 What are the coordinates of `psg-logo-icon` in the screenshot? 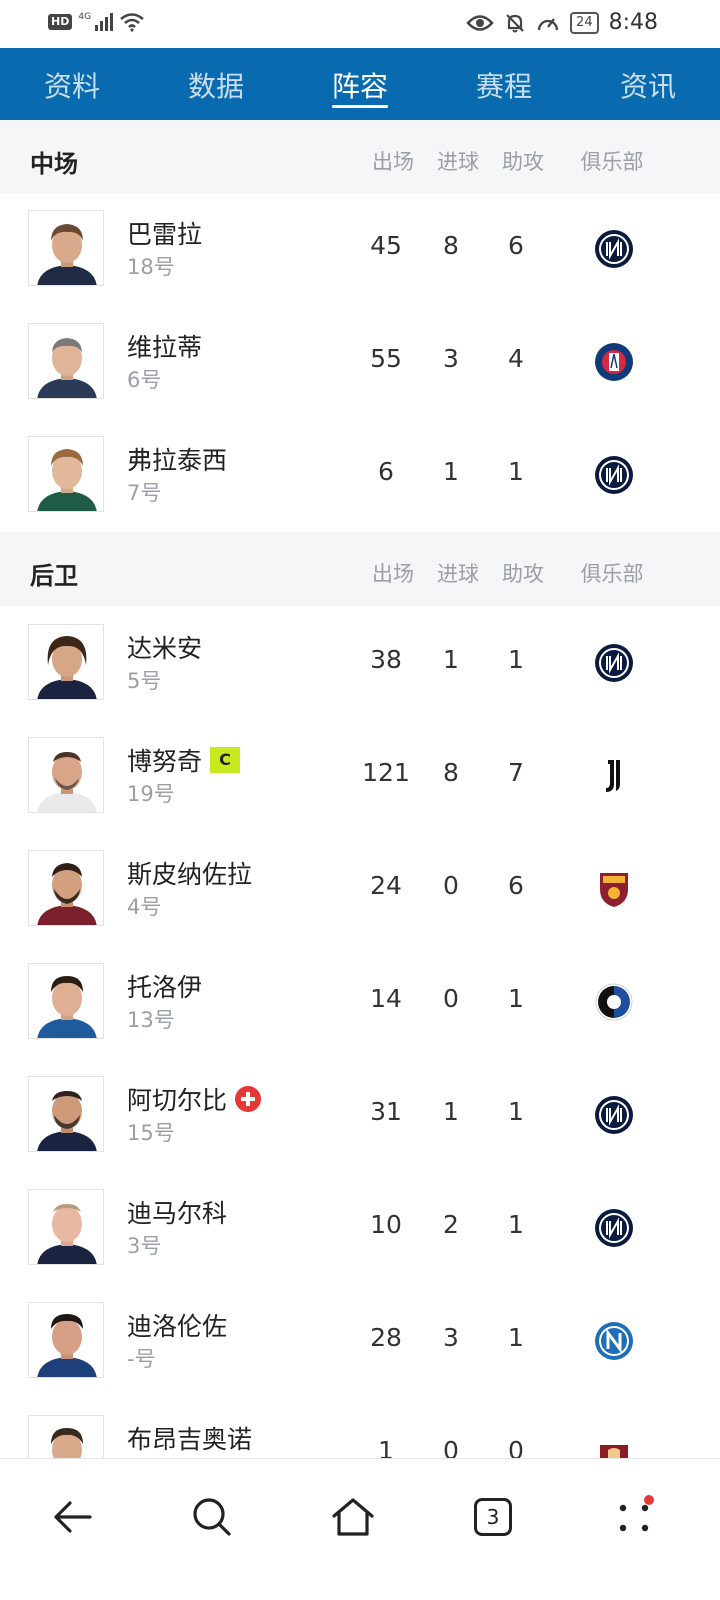 It's located at (614, 362).